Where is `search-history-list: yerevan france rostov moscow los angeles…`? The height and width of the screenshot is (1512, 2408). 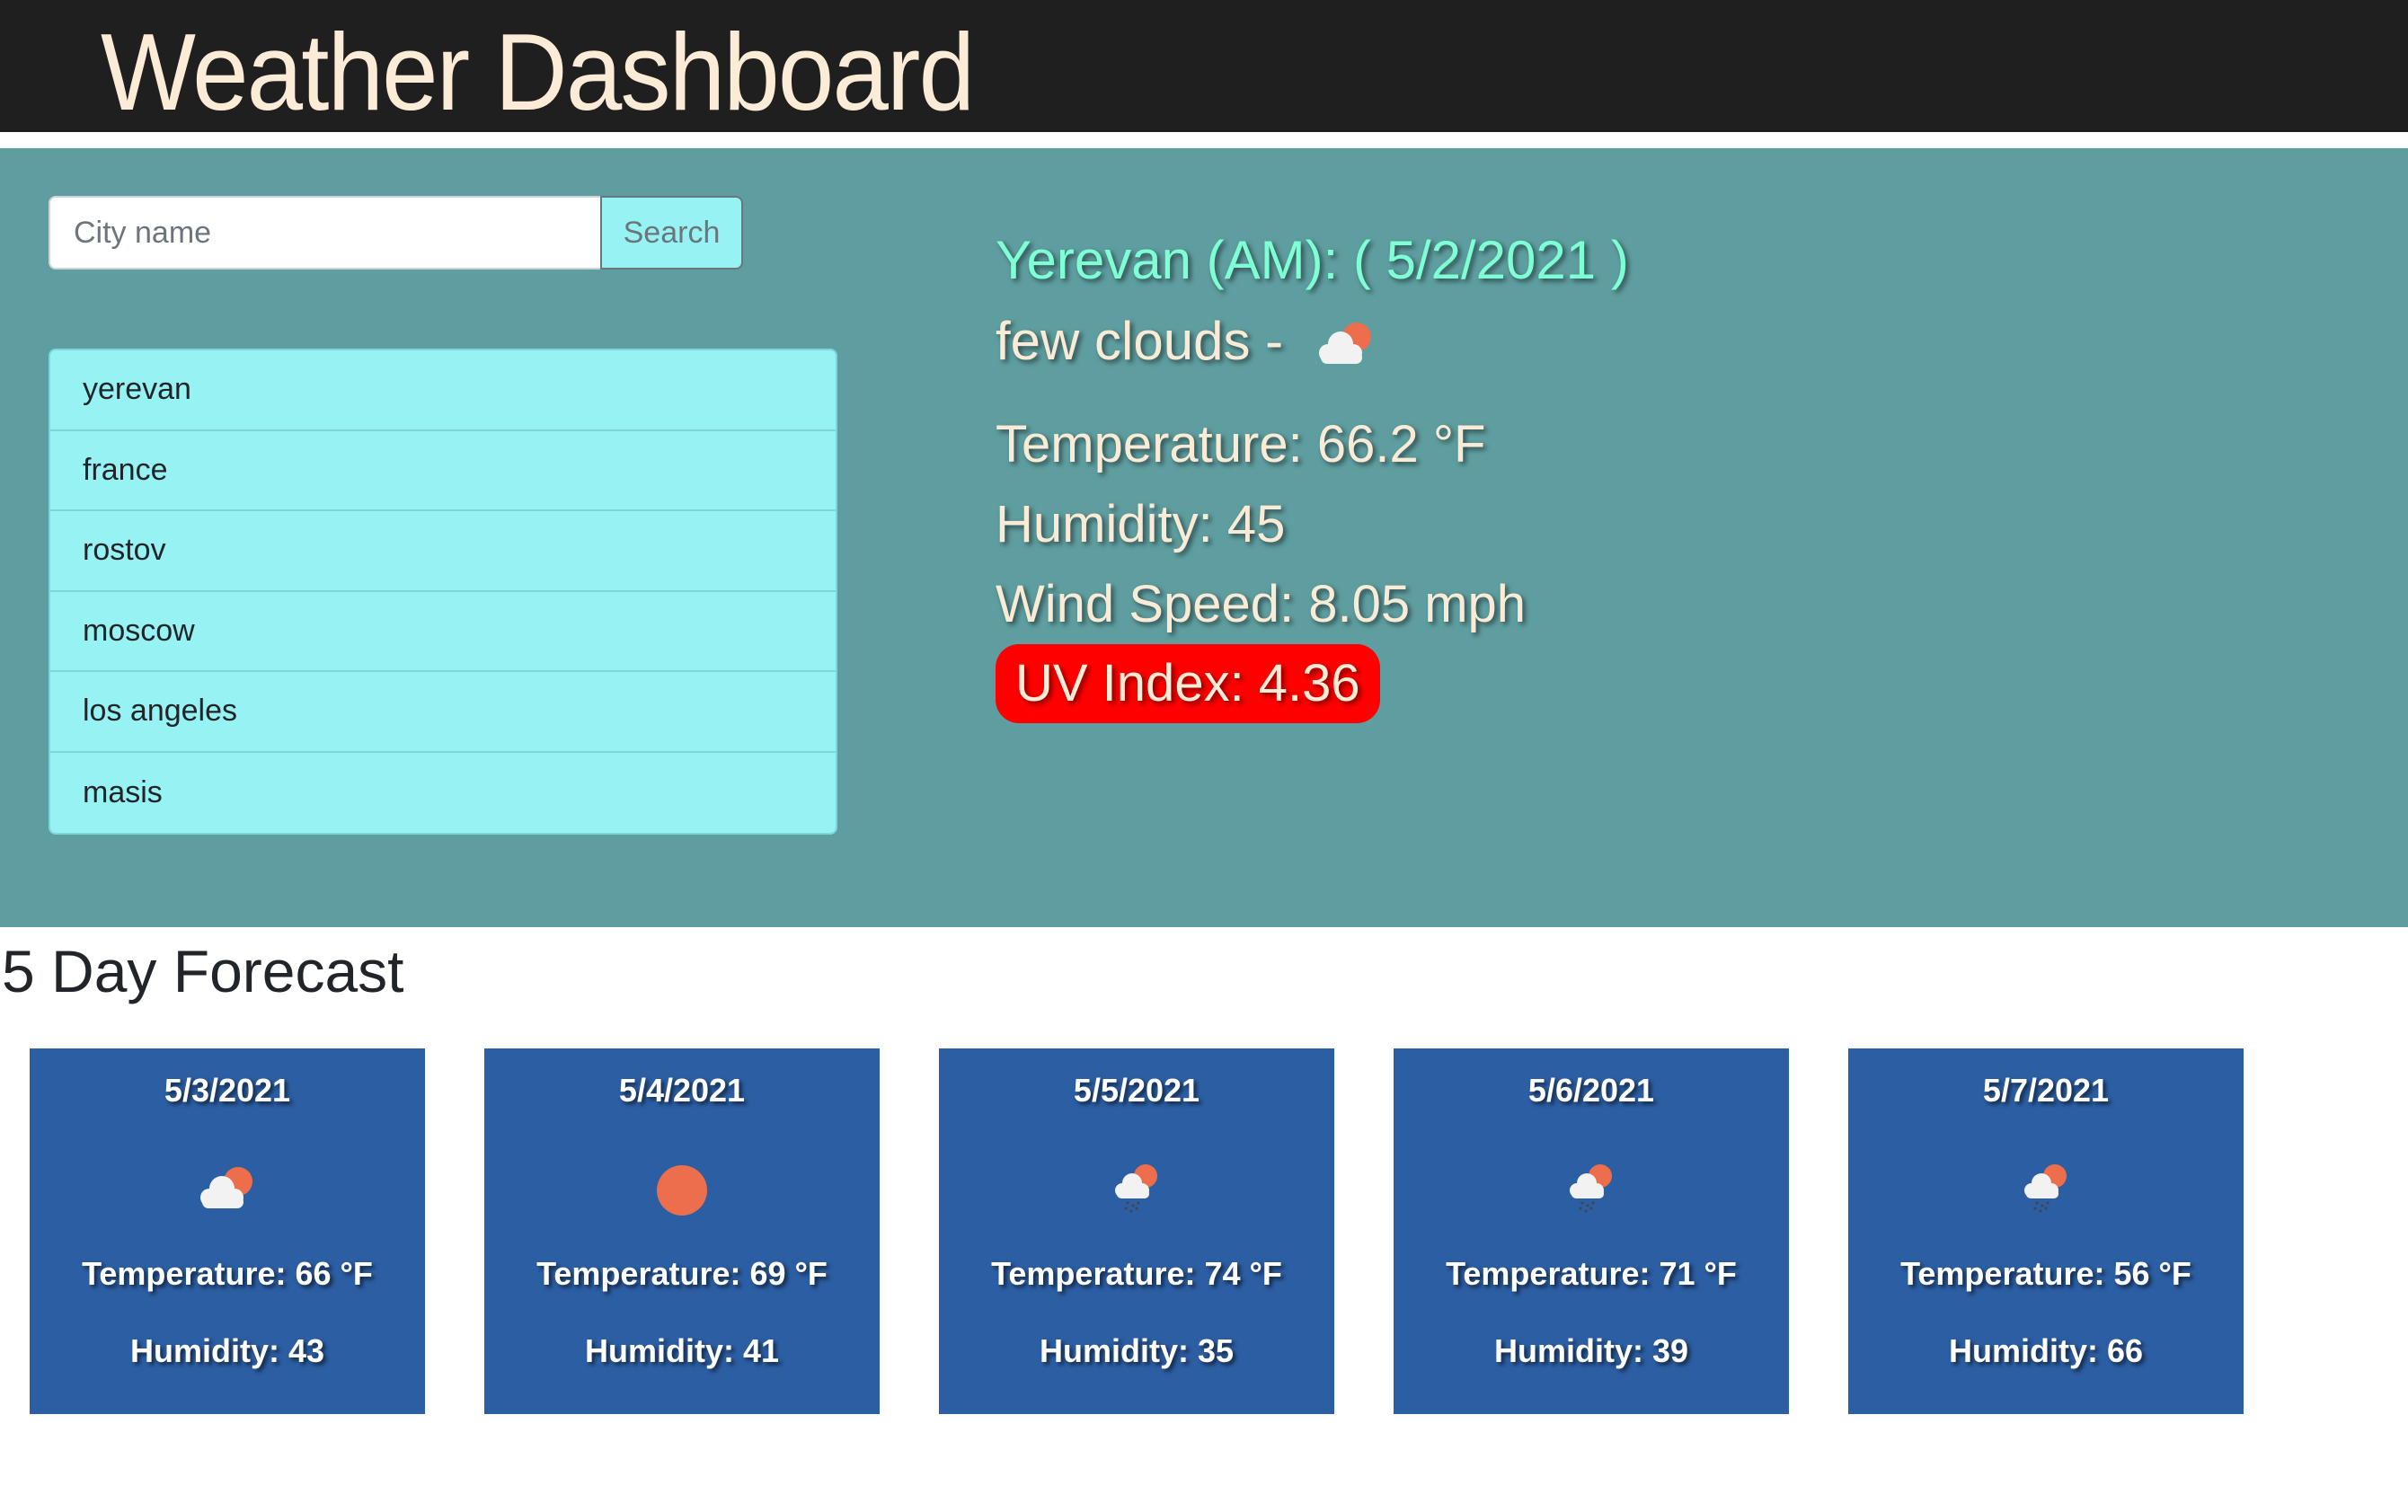 search-history-list: yerevan france rostov moscow los angeles… is located at coordinates (443, 592).